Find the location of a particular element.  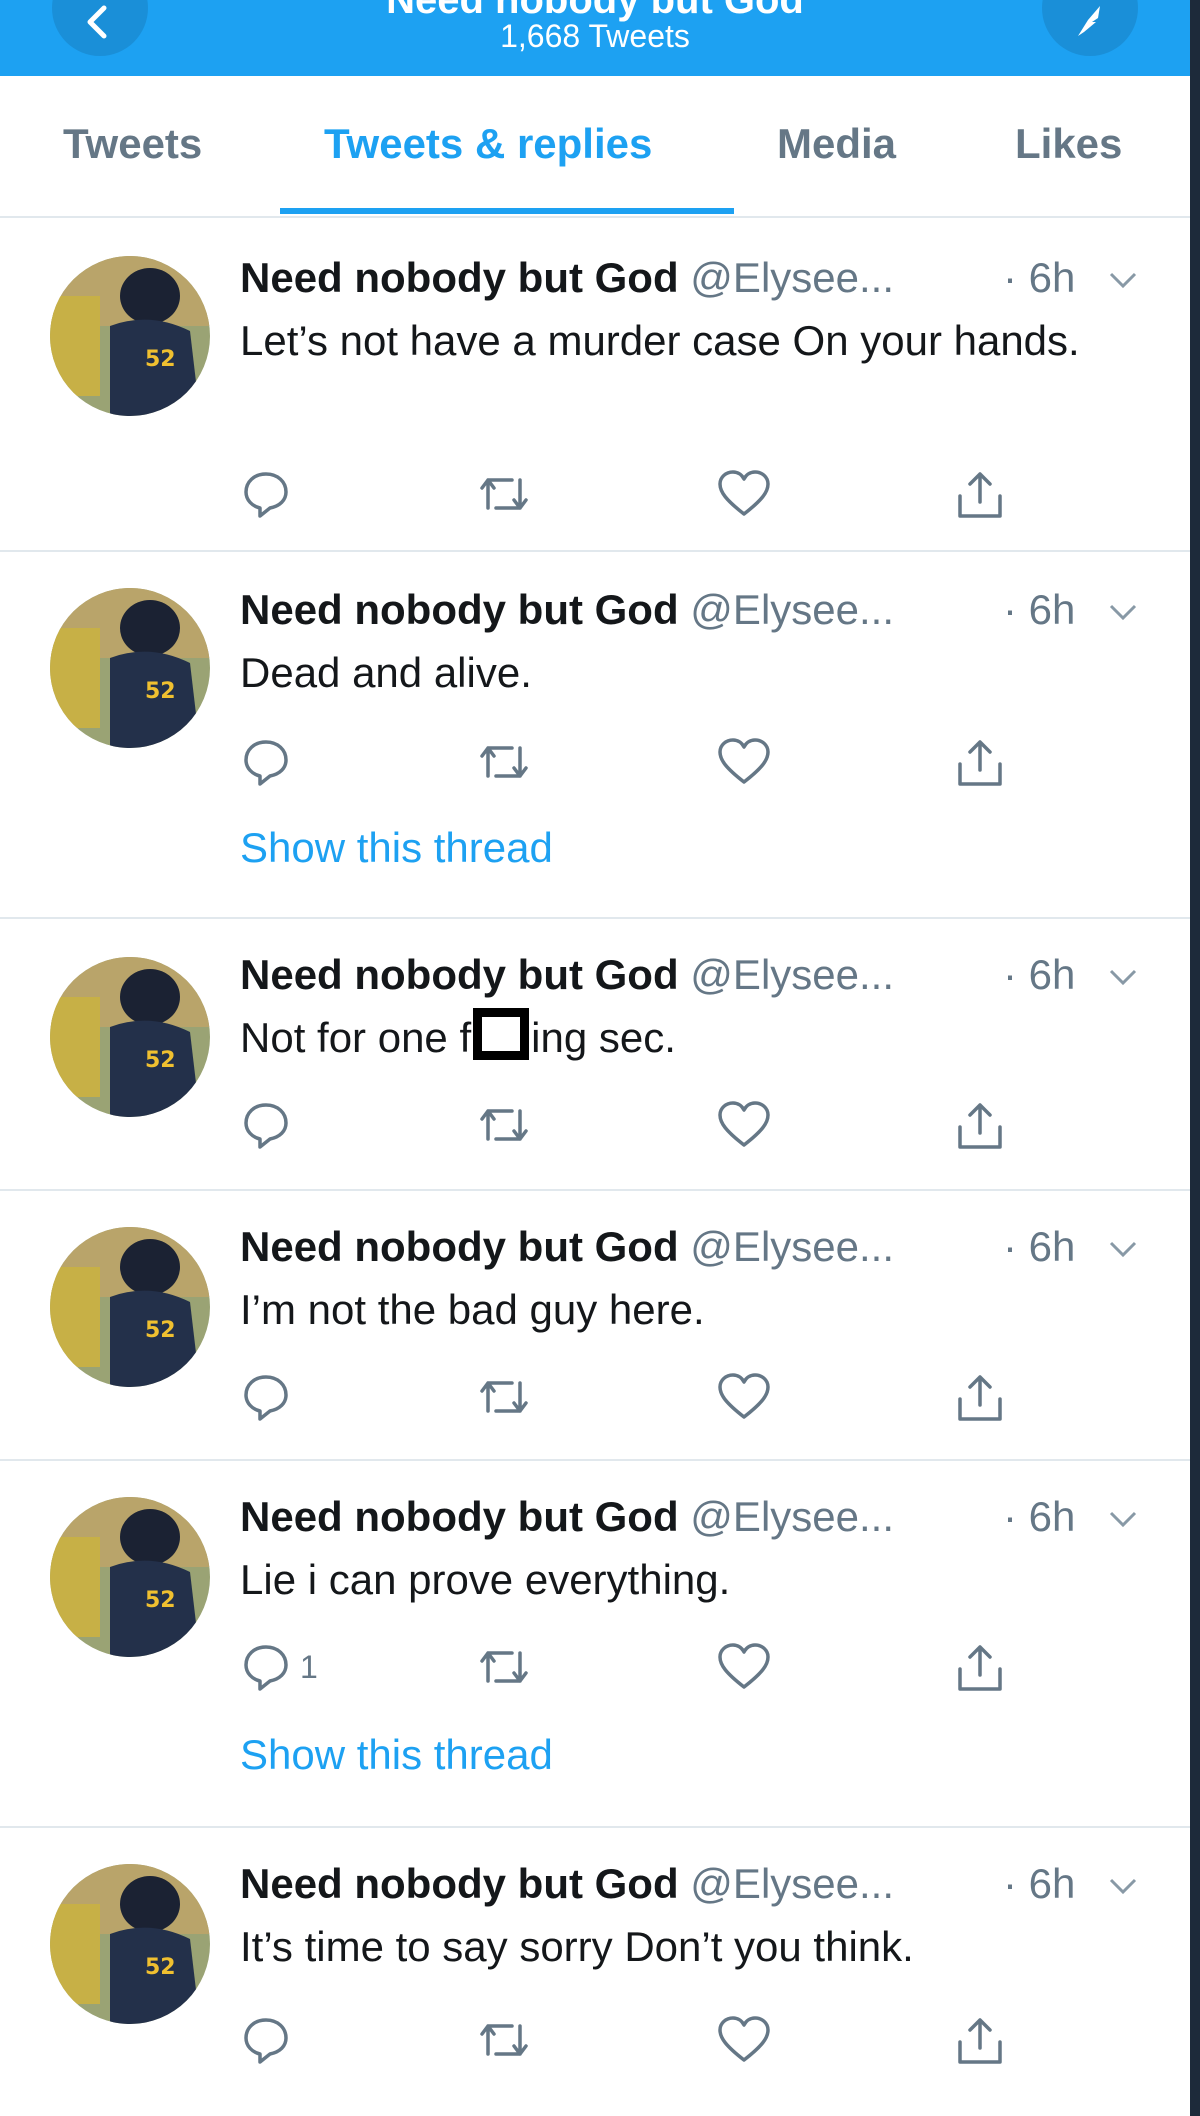

tweet-count: 1,668 Tweets is located at coordinates (595, 36).